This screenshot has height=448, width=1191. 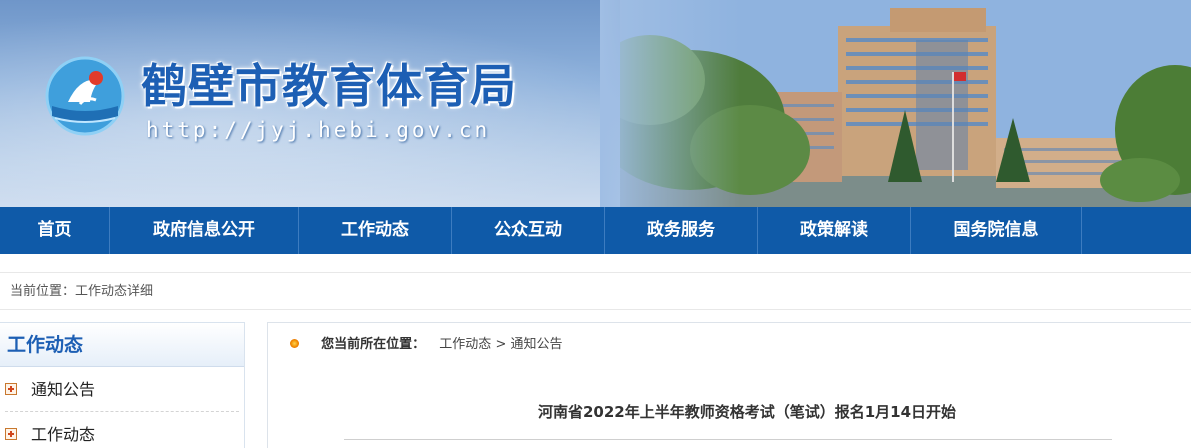 What do you see at coordinates (63, 389) in the screenshot?
I see `sidebar-item-label: 通知公告` at bounding box center [63, 389].